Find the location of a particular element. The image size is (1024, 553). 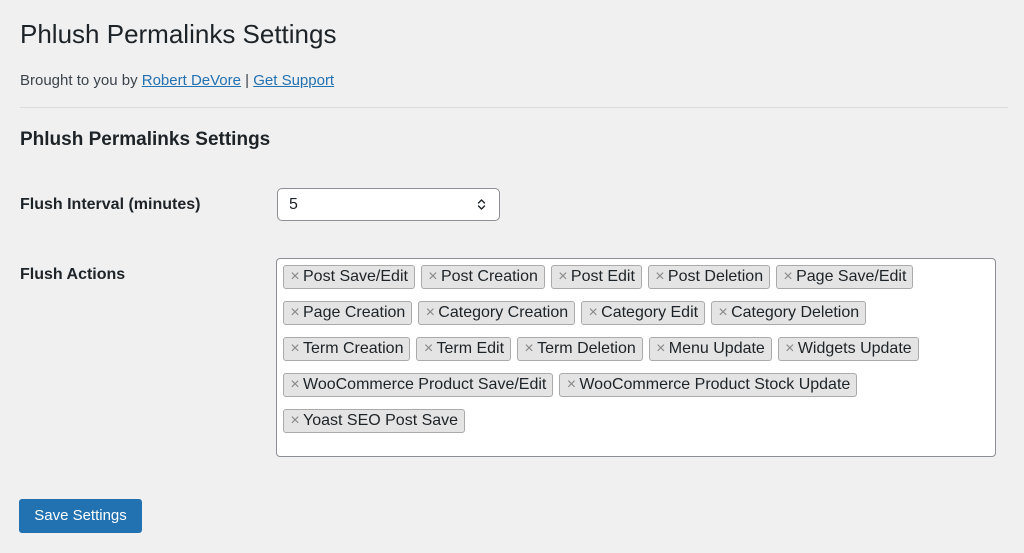

action-tag-label: Post Save/Edit is located at coordinates (355, 276).